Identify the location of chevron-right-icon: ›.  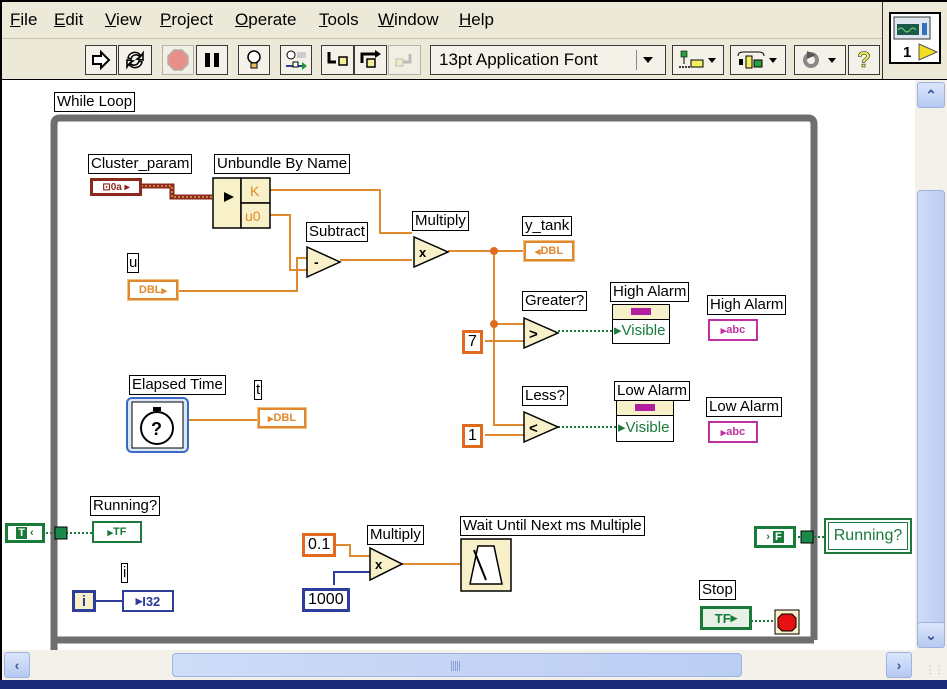
(899, 665).